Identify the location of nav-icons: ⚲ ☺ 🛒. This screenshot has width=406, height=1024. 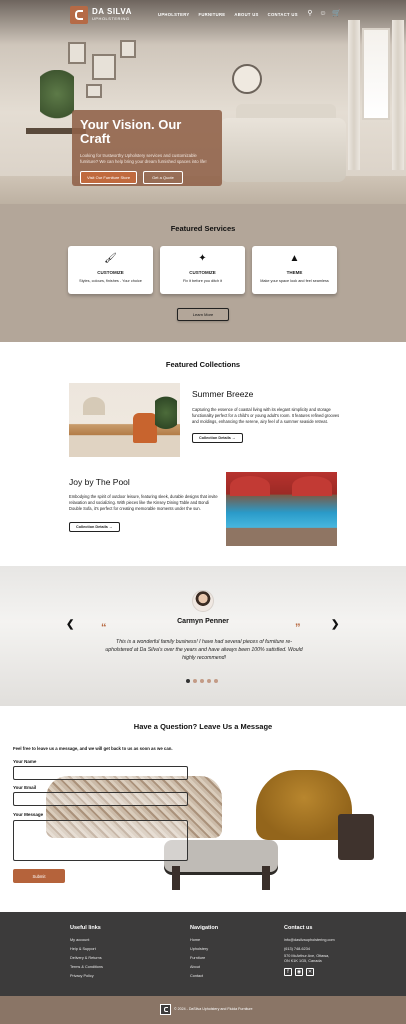
(323, 14).